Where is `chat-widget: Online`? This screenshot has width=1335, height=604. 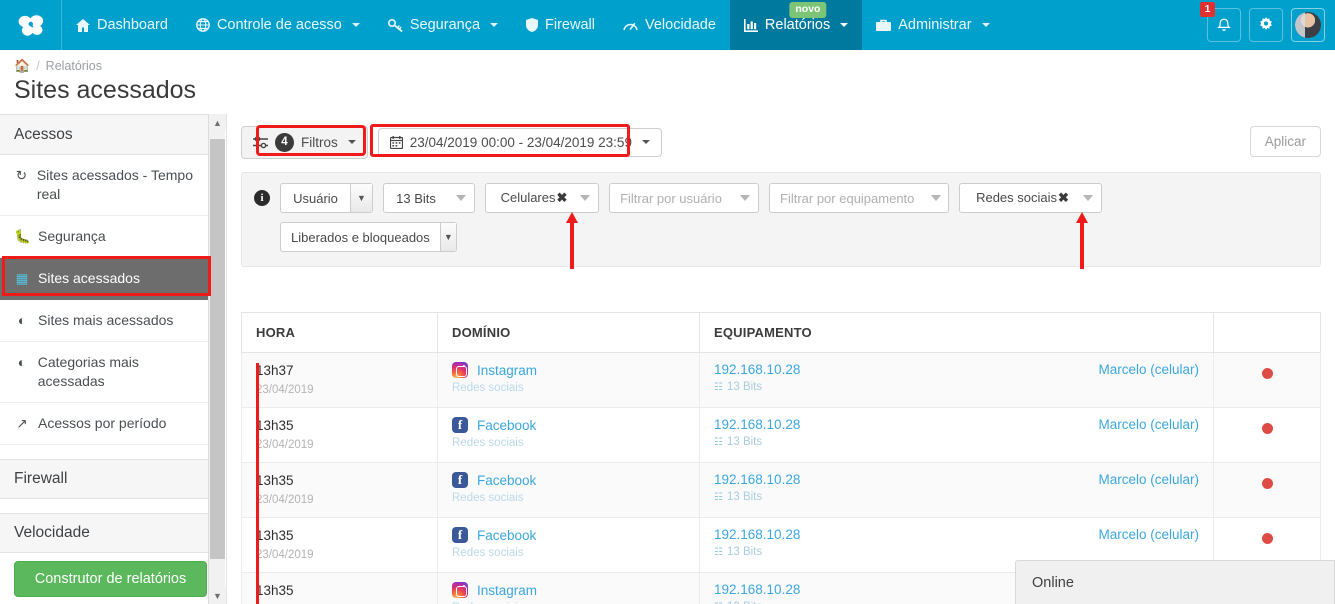 chat-widget: Online is located at coordinates (1175, 582).